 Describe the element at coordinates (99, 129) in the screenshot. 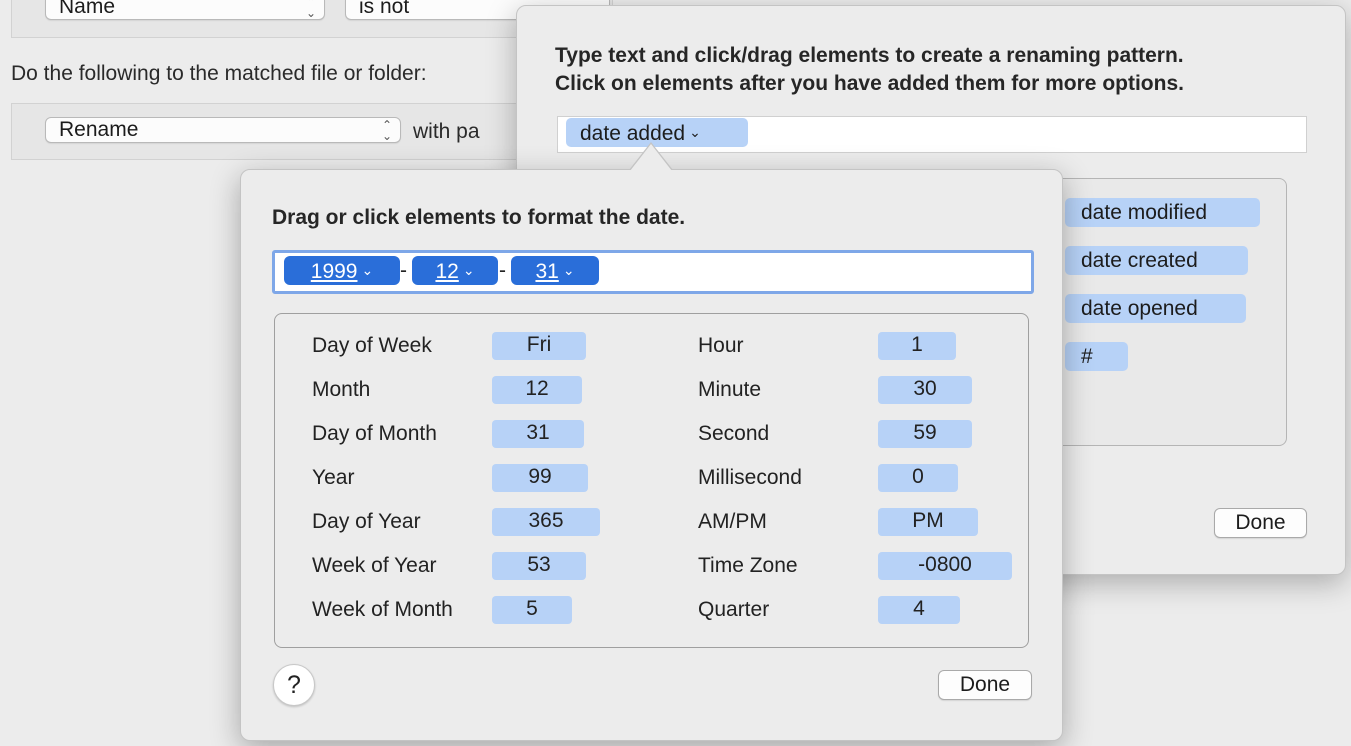

I see `action-type-label: Rename` at that location.